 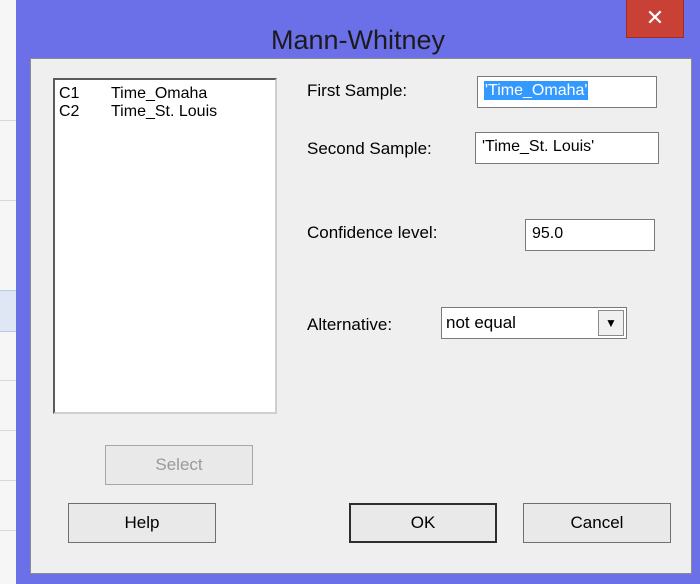 I want to click on alternative-value: not equal, so click(x=481, y=322).